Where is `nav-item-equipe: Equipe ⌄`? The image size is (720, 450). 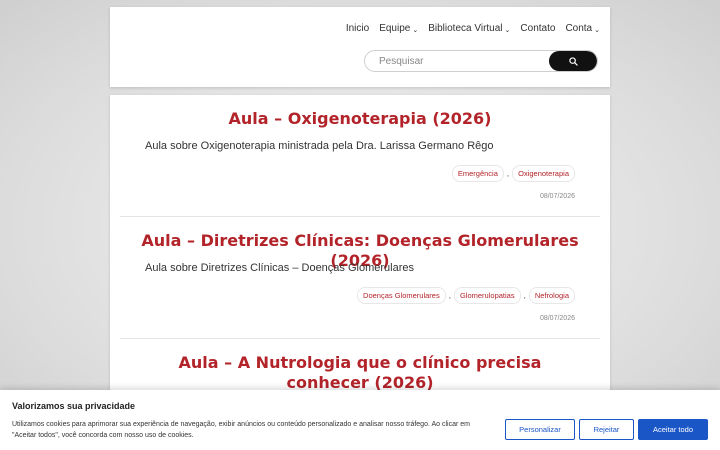 nav-item-equipe: Equipe ⌄ is located at coordinates (398, 28).